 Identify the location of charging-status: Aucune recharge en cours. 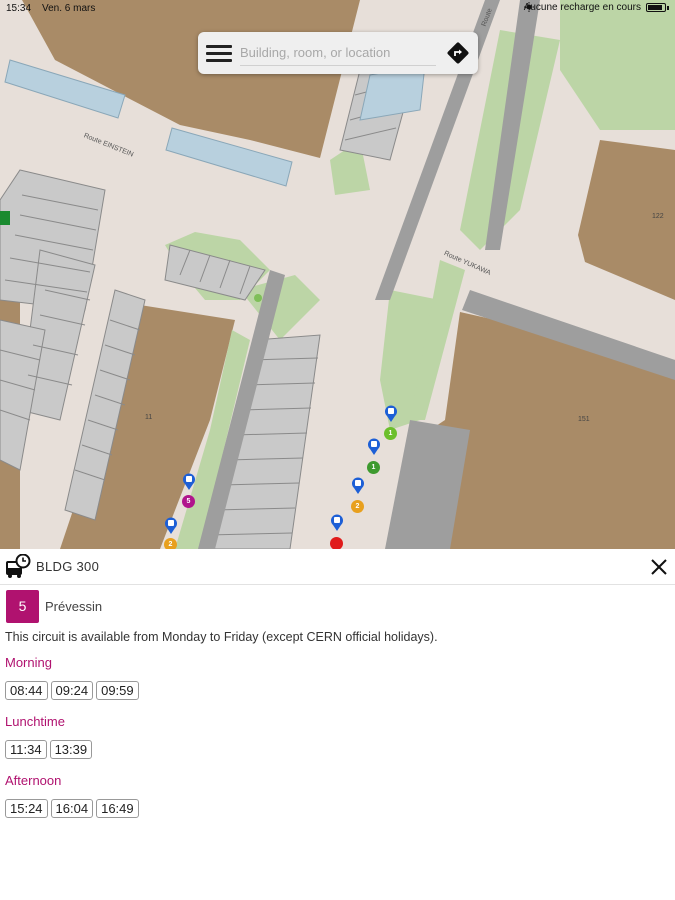
(582, 7).